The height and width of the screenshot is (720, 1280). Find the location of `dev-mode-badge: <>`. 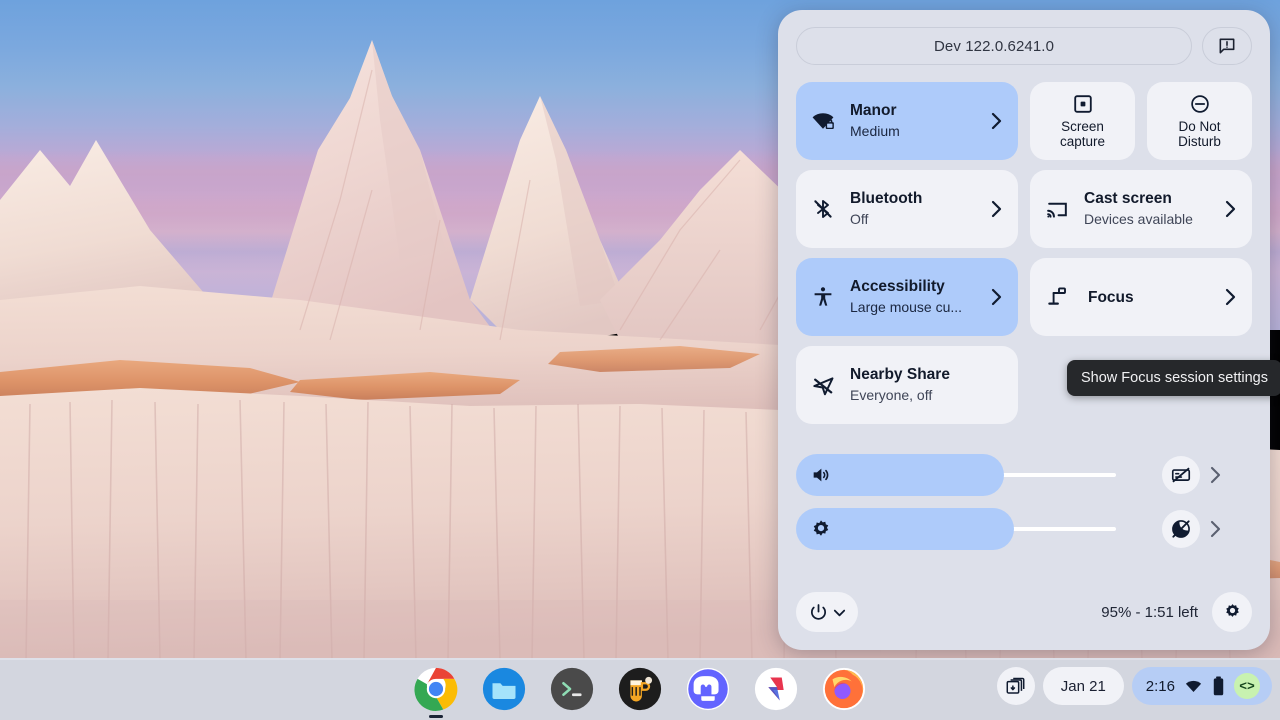

dev-mode-badge: <> is located at coordinates (1247, 686).